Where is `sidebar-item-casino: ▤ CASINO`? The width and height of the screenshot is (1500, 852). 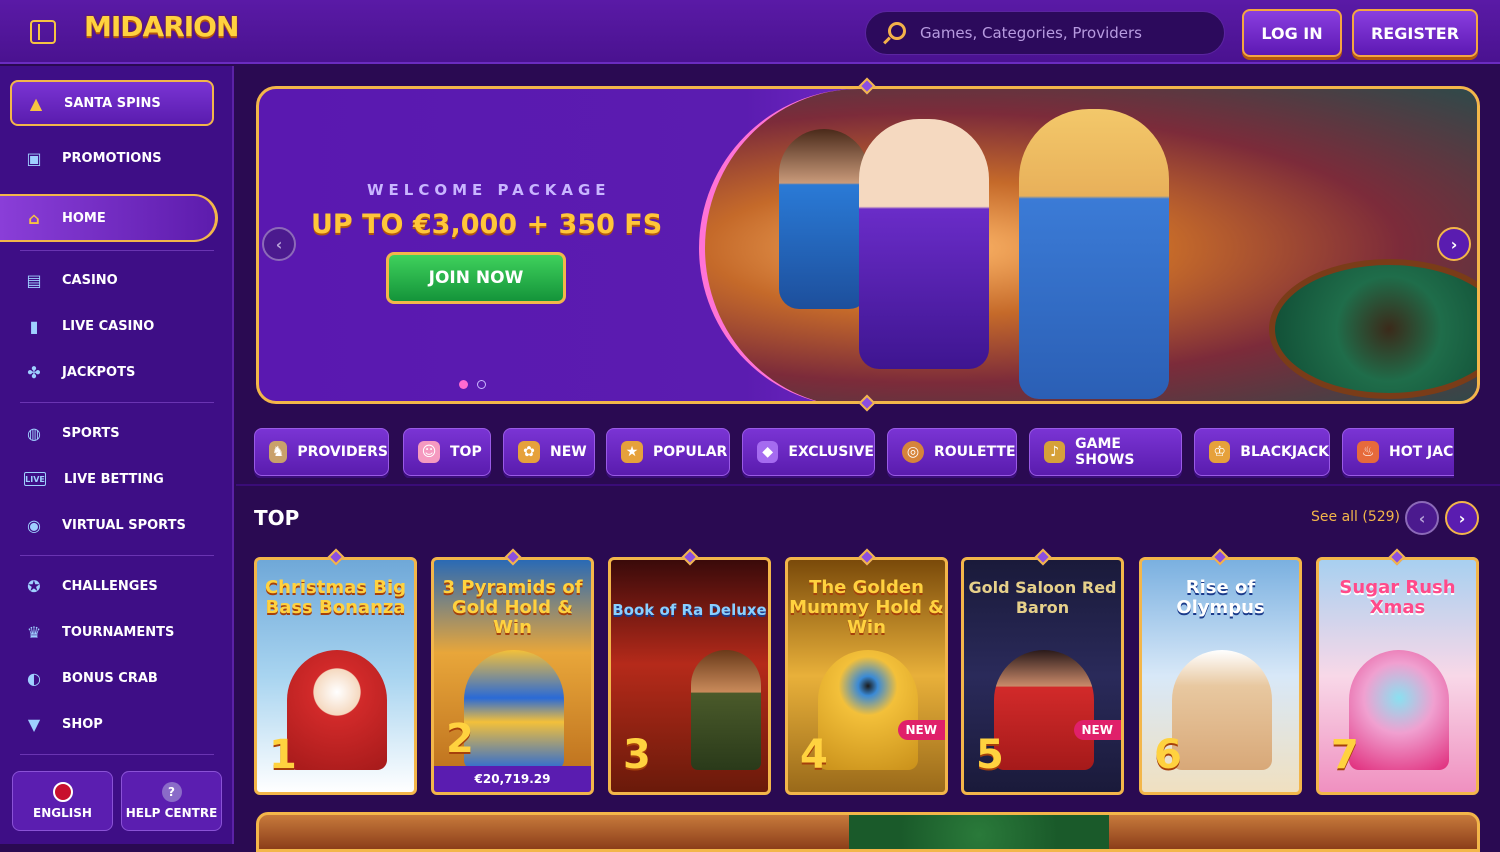 sidebar-item-casino: ▤ CASINO is located at coordinates (112, 280).